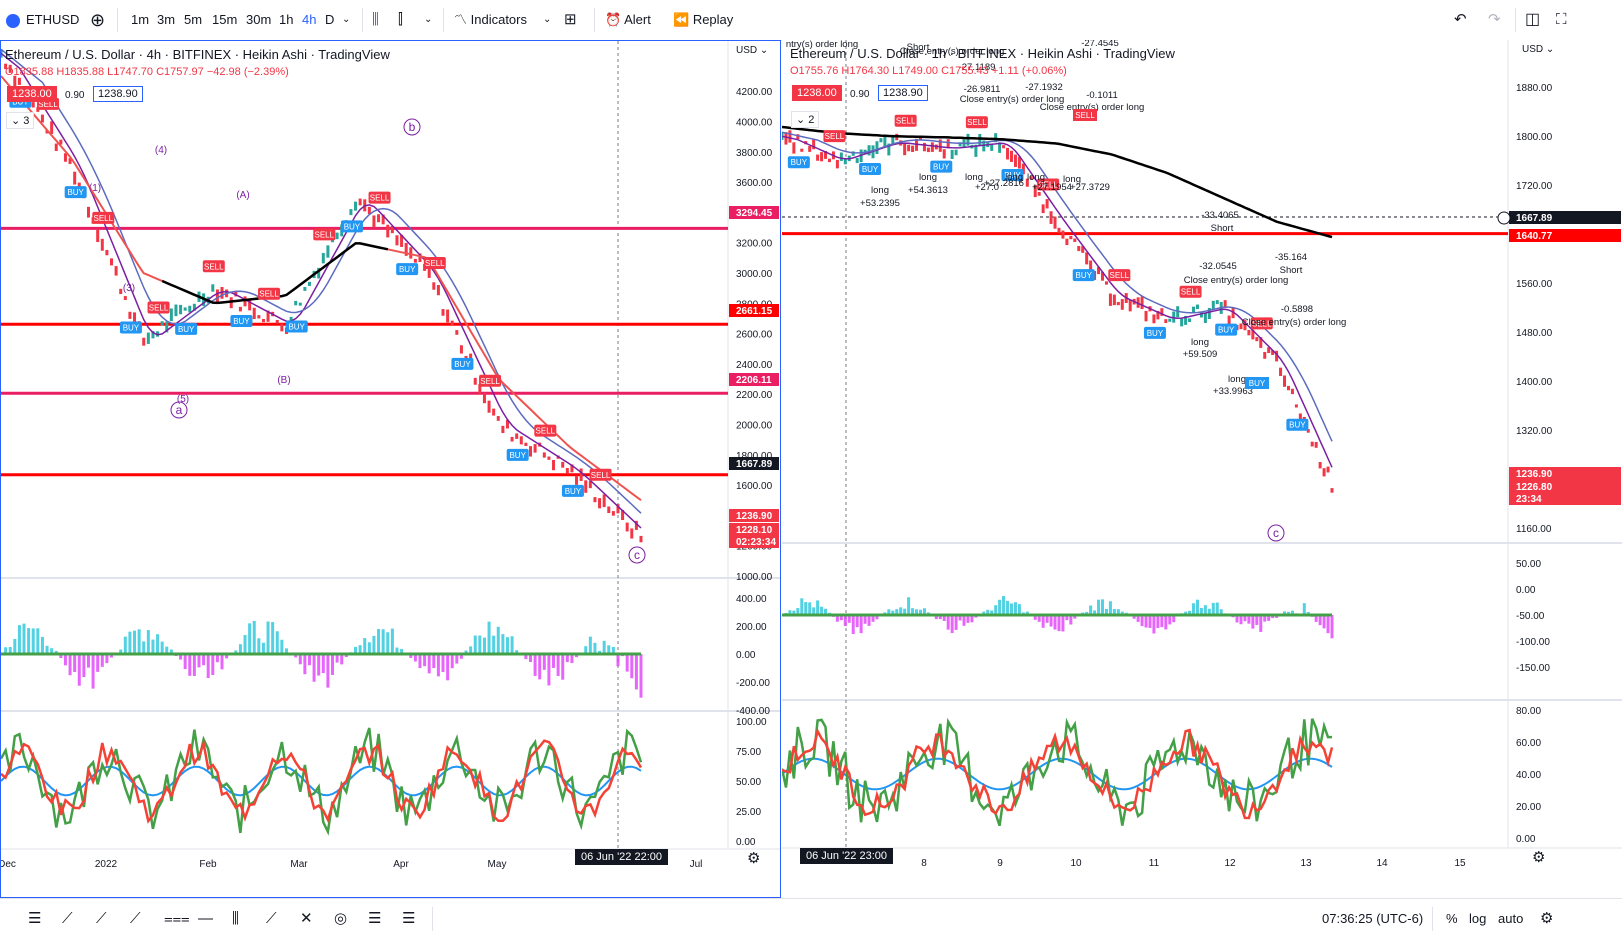 This screenshot has width=1622, height=938. Describe the element at coordinates (1546, 918) in the screenshot. I see `settings-icon: ⚙` at that location.